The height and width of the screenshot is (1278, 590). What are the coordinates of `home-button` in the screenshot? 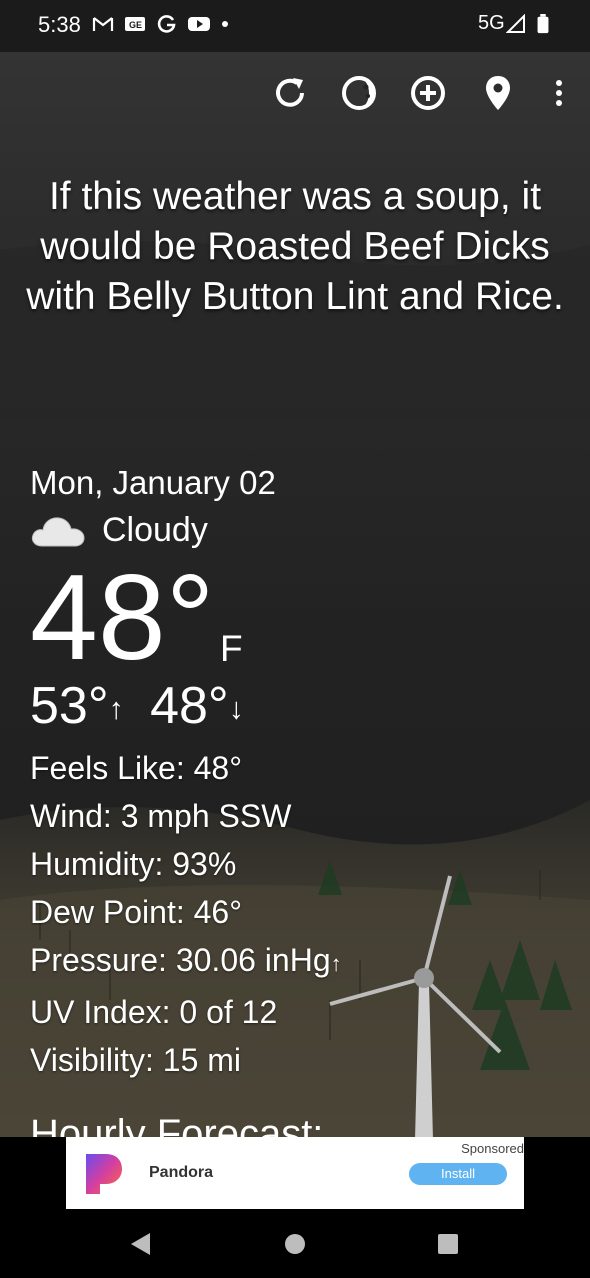 It's located at (295, 1244).